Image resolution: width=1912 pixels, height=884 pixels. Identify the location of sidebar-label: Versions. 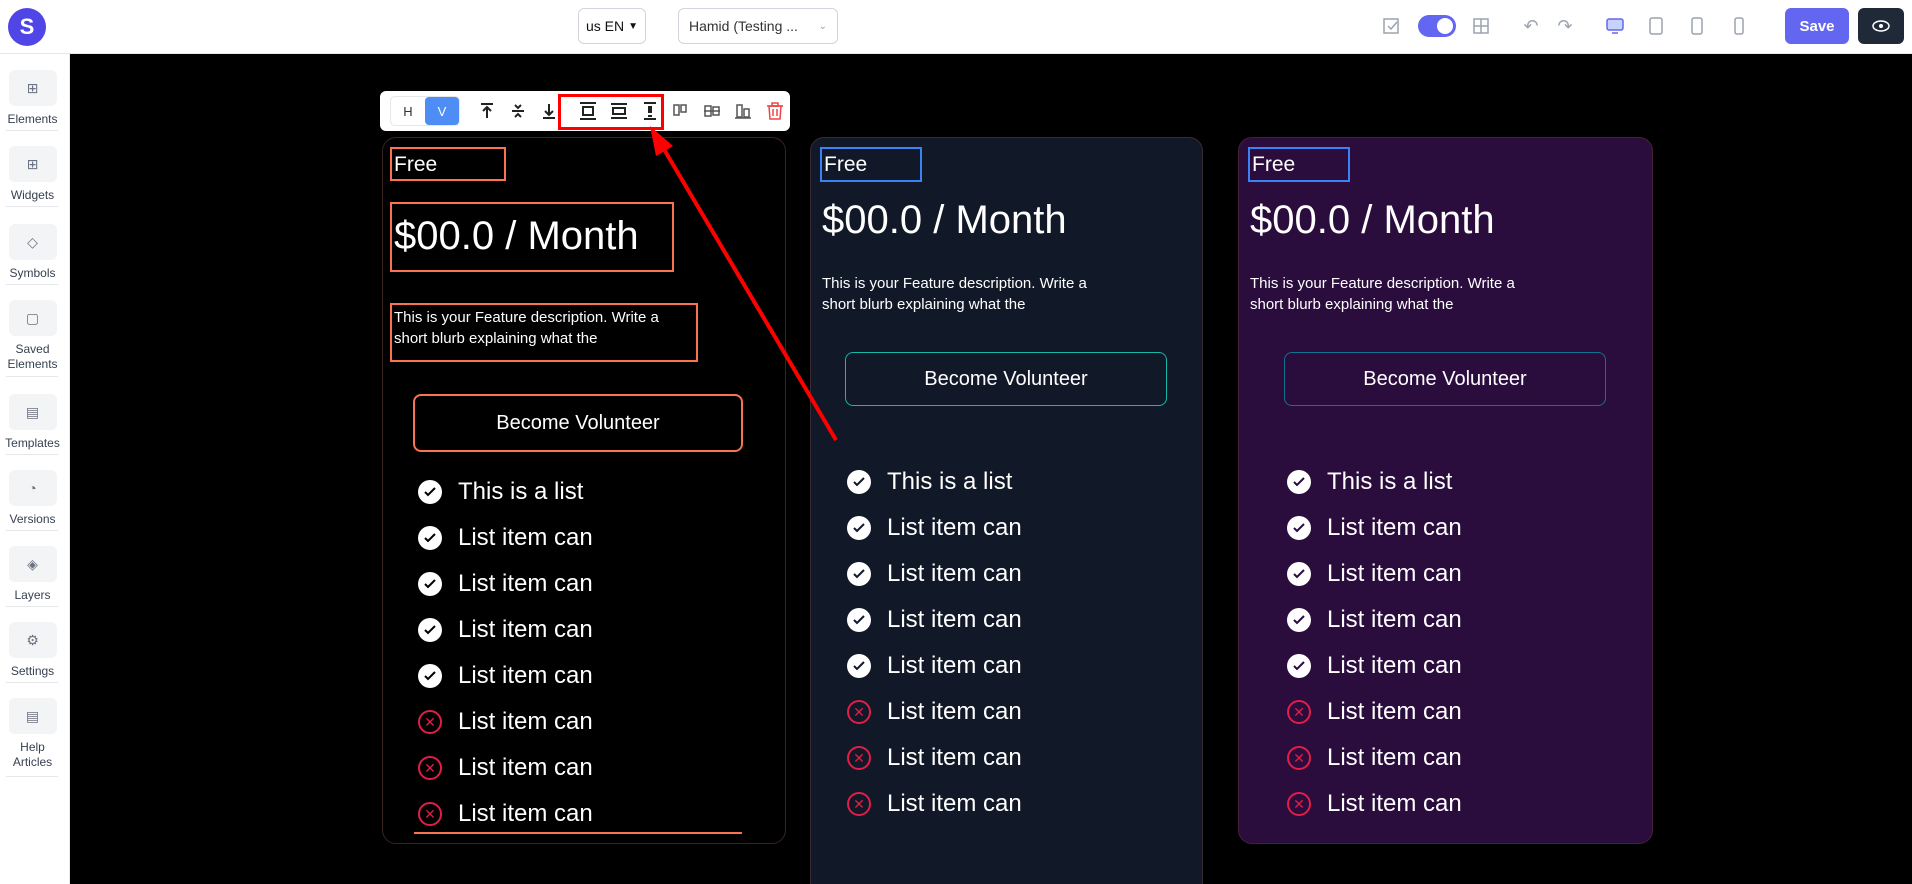
(32, 519).